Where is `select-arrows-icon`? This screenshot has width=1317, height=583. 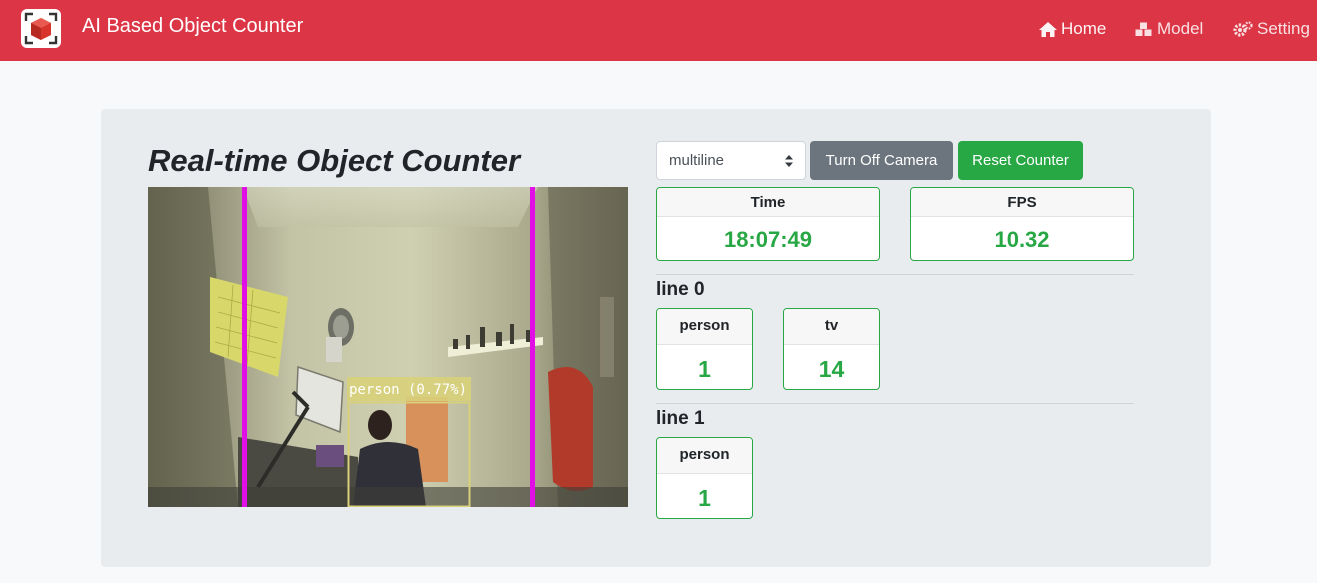 select-arrows-icon is located at coordinates (789, 160).